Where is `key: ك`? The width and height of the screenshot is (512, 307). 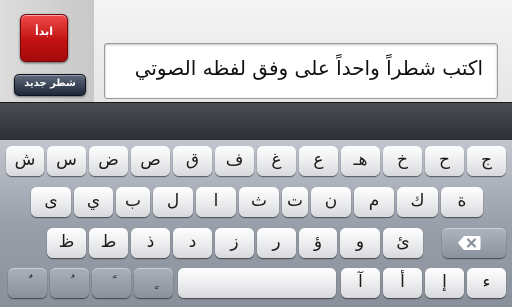
key: ك is located at coordinates (417, 202).